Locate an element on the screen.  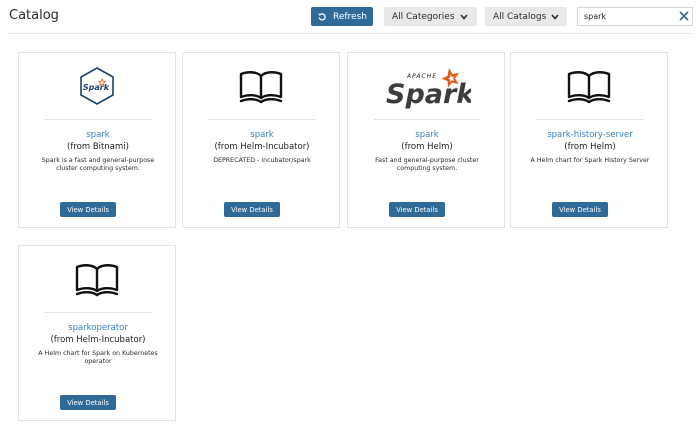
refresh-icon is located at coordinates (322, 16).